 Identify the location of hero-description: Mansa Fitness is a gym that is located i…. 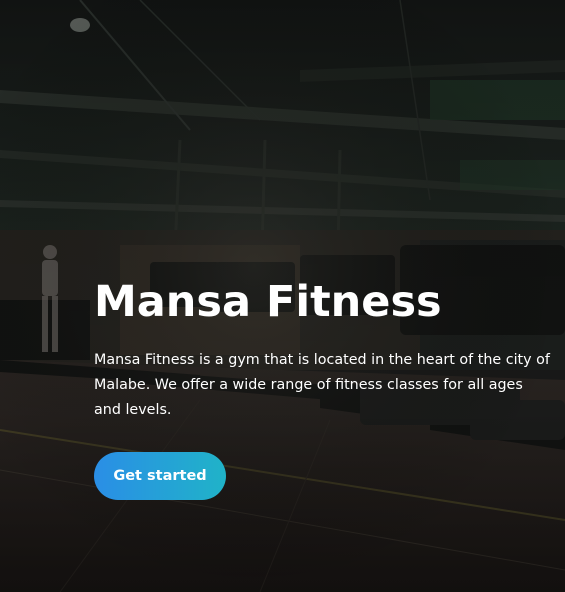
(322, 385).